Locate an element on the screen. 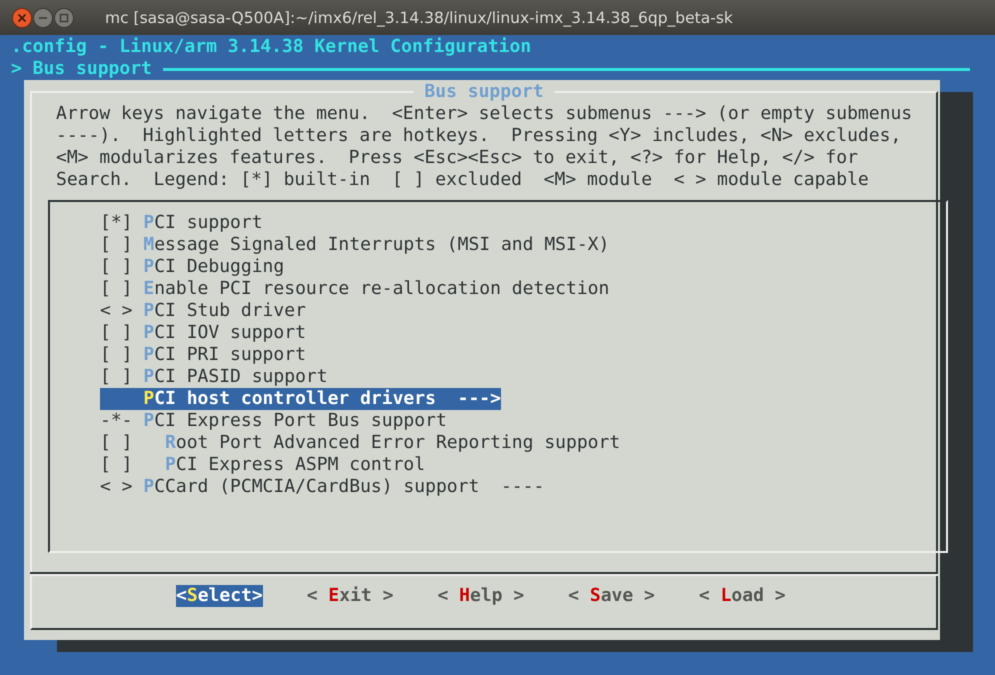 The width and height of the screenshot is (995, 675). menu-item: < > PCCard (PCMCIA/CardBus) support ---- is located at coordinates (322, 487).